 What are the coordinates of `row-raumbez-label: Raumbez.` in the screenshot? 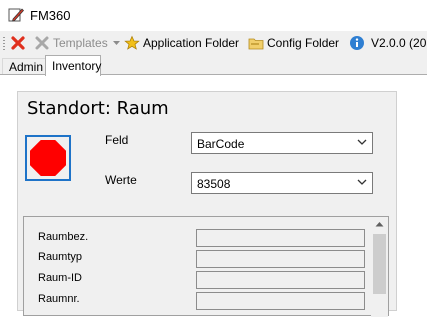 It's located at (63, 237).